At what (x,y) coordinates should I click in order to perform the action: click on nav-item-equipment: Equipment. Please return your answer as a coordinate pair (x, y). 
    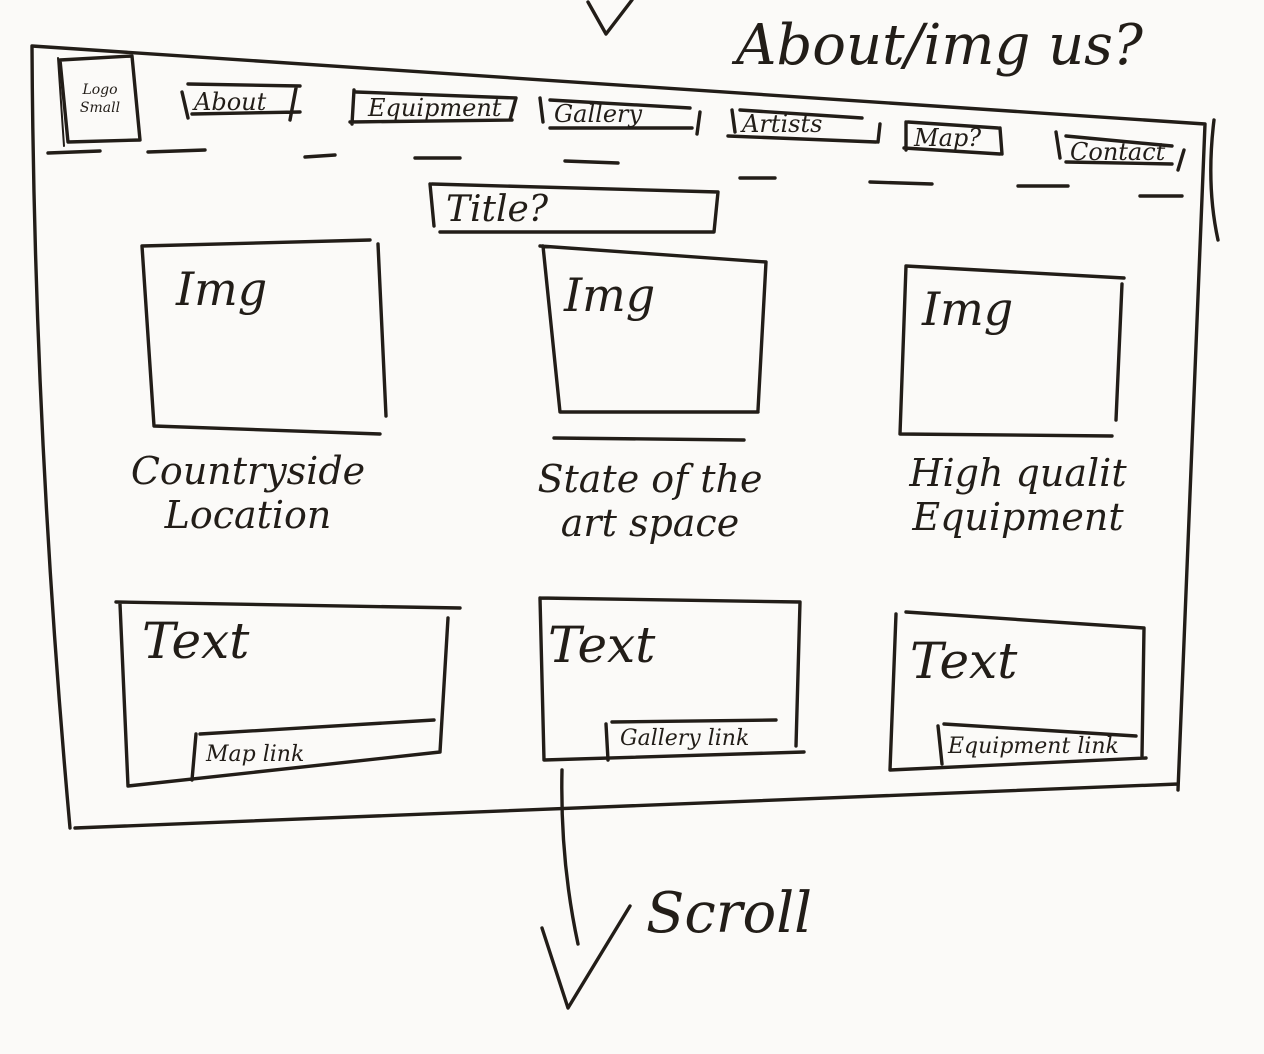
    Looking at the image, I should click on (434, 108).